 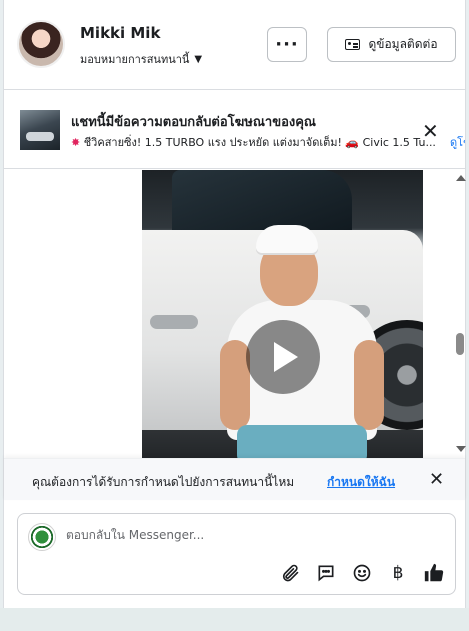 I want to click on person-cap-image, so click(x=287, y=239).